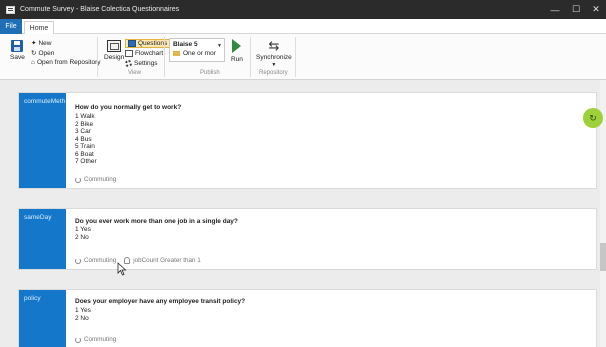  What do you see at coordinates (114, 46) in the screenshot?
I see `design-icon` at bounding box center [114, 46].